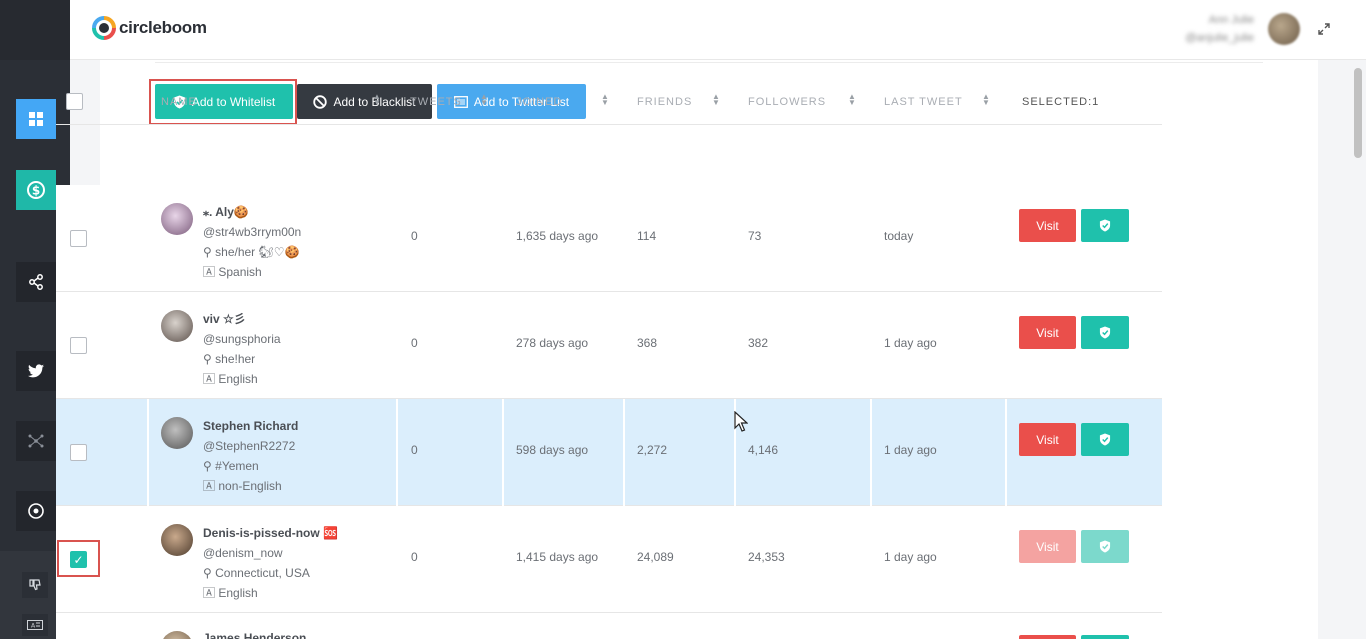  Describe the element at coordinates (179, 101) in the screenshot. I see `col-name: NAME` at that location.